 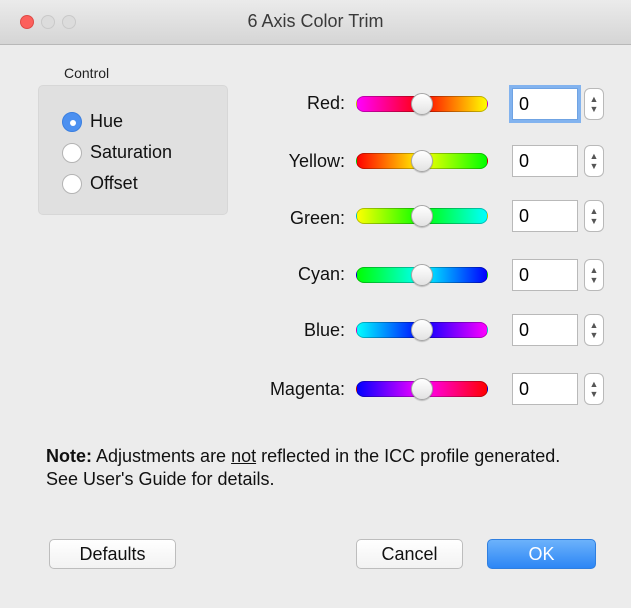 I want to click on yellow-value-field: 0, so click(x=545, y=161).